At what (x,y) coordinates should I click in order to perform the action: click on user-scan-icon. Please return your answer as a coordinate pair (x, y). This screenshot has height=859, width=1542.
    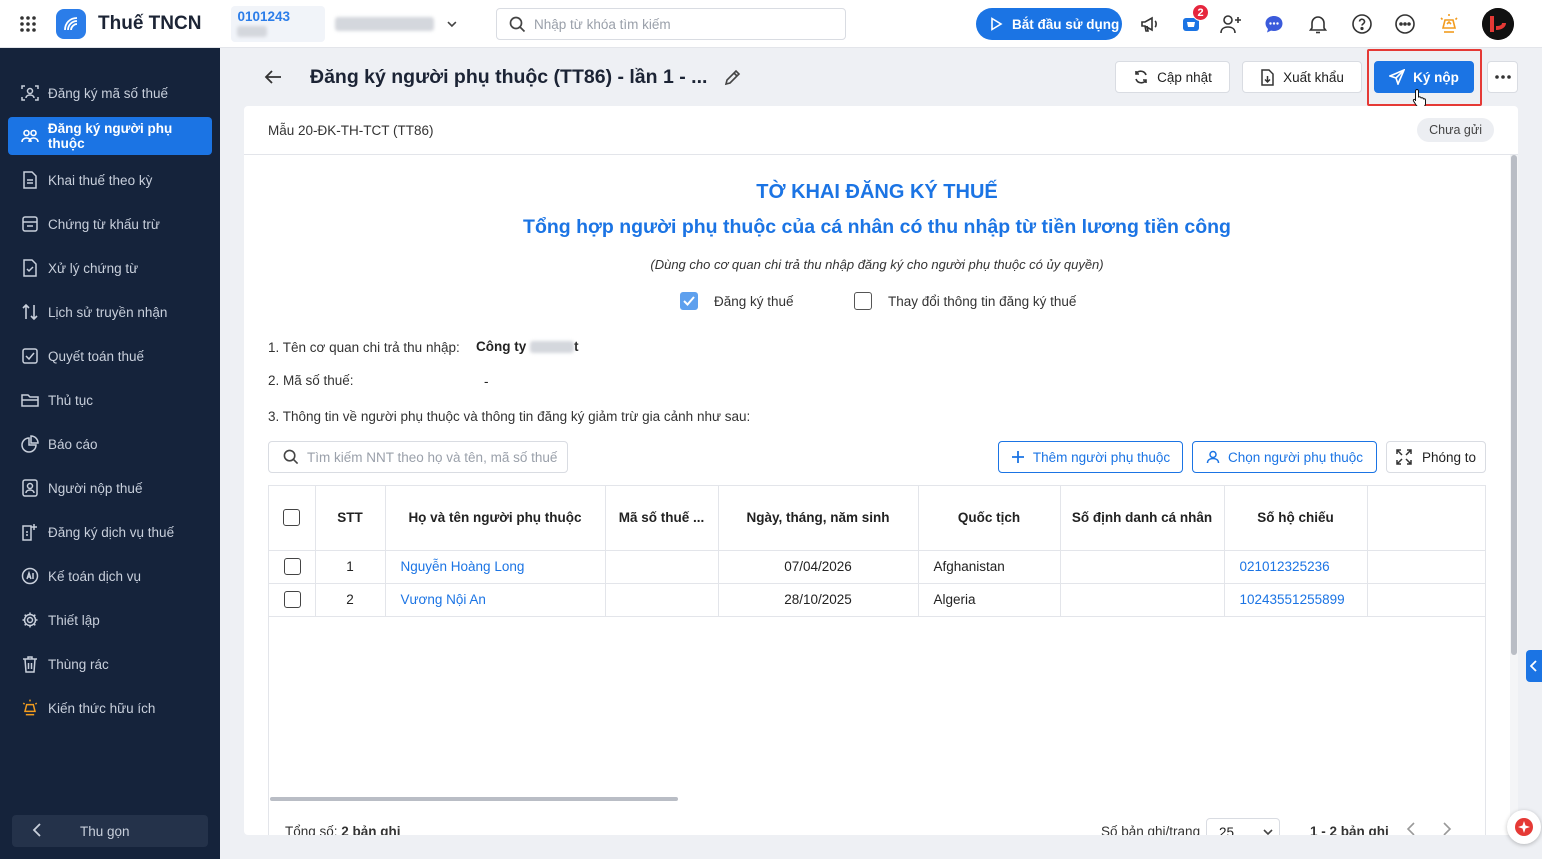
    Looking at the image, I should click on (30, 93).